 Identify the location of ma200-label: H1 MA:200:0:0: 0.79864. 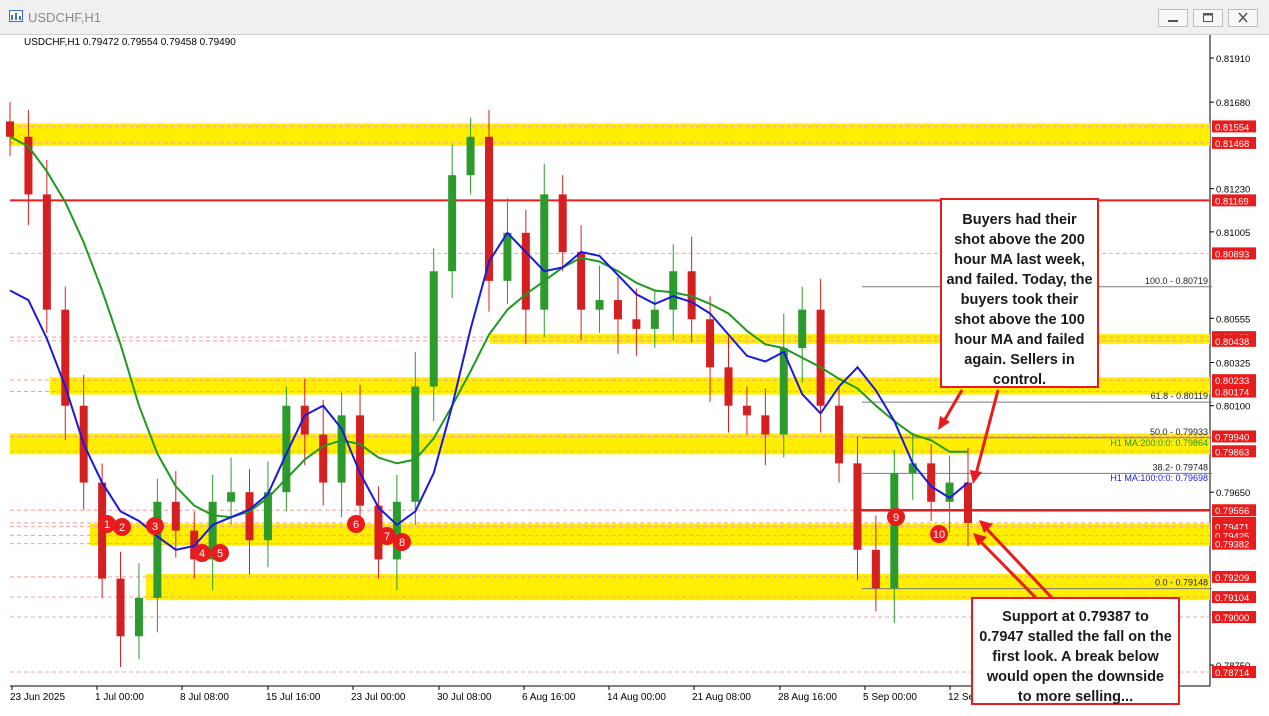
(1159, 443).